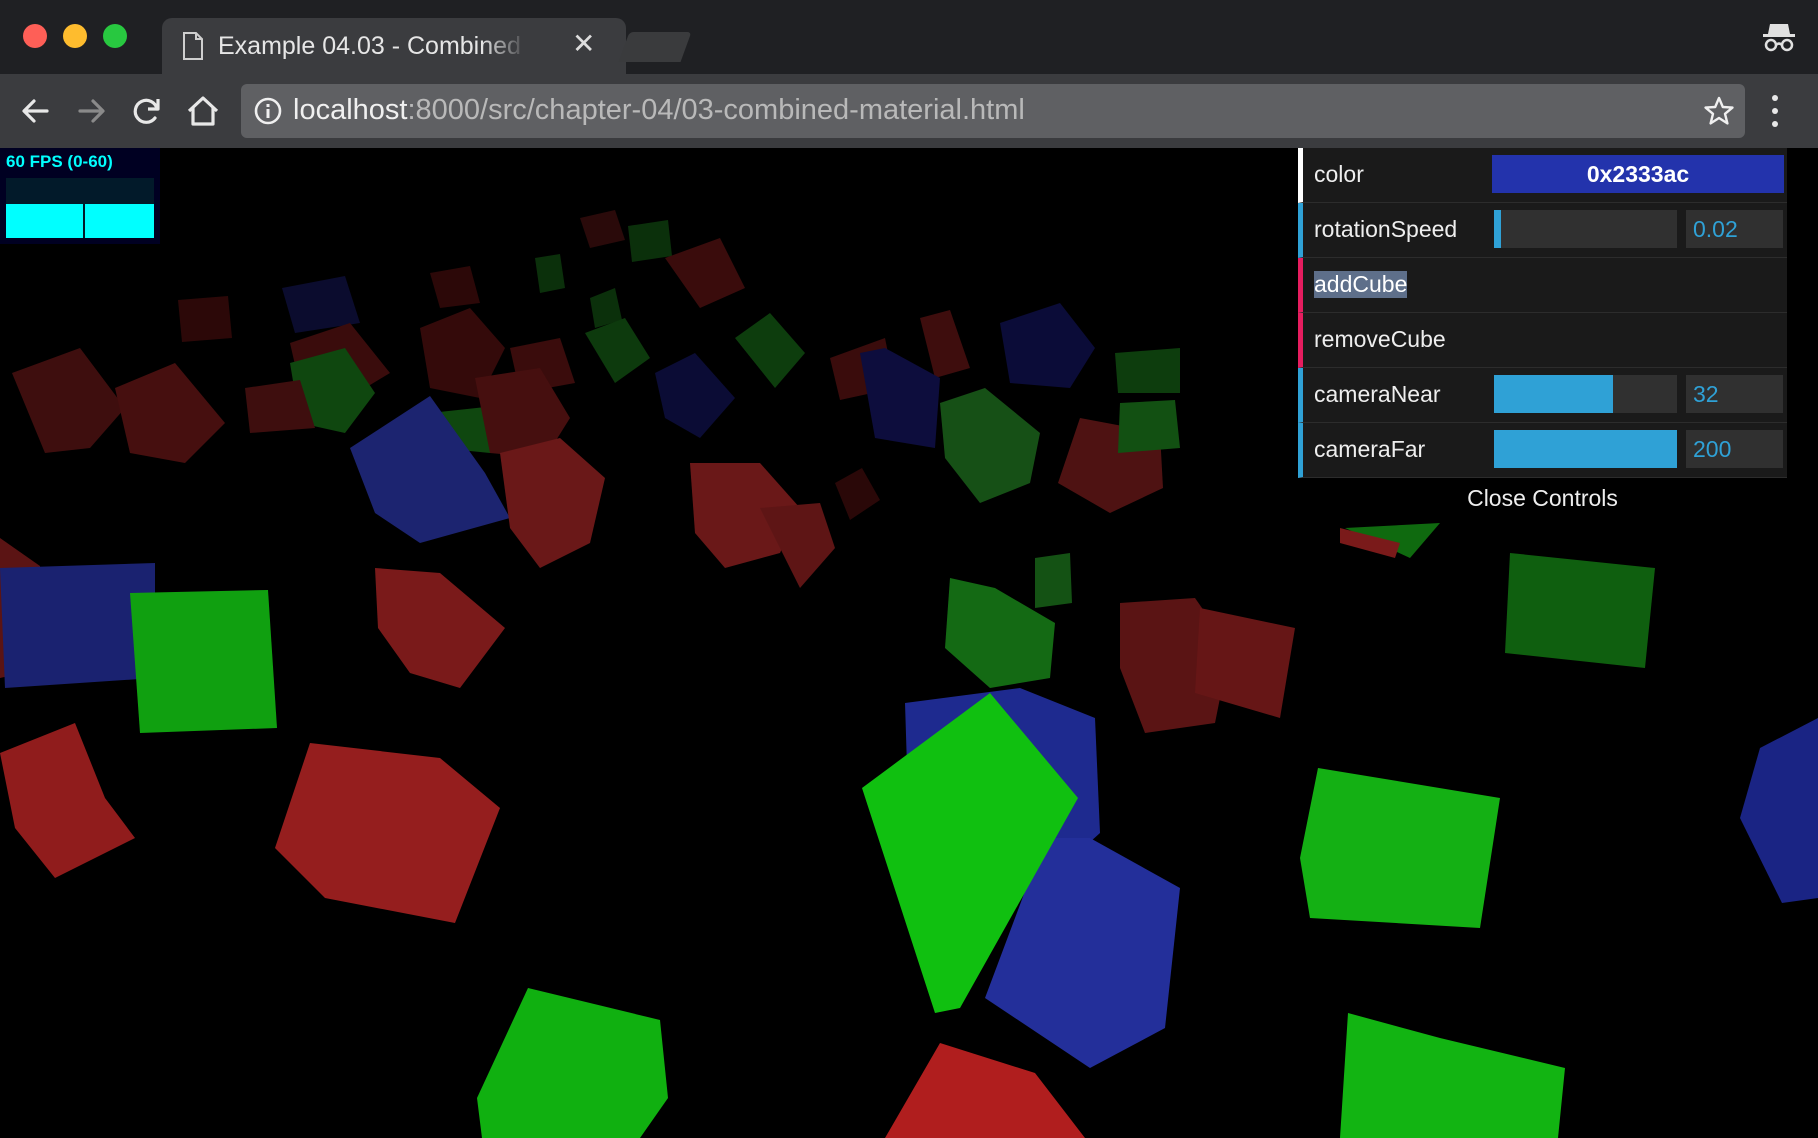  Describe the element at coordinates (1377, 394) in the screenshot. I see `camera-near-label: cameraNear` at that location.